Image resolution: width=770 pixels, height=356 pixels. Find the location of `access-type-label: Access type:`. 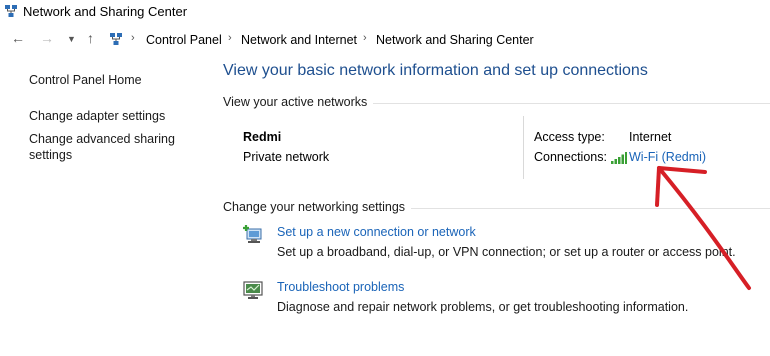

access-type-label: Access type: is located at coordinates (569, 137).